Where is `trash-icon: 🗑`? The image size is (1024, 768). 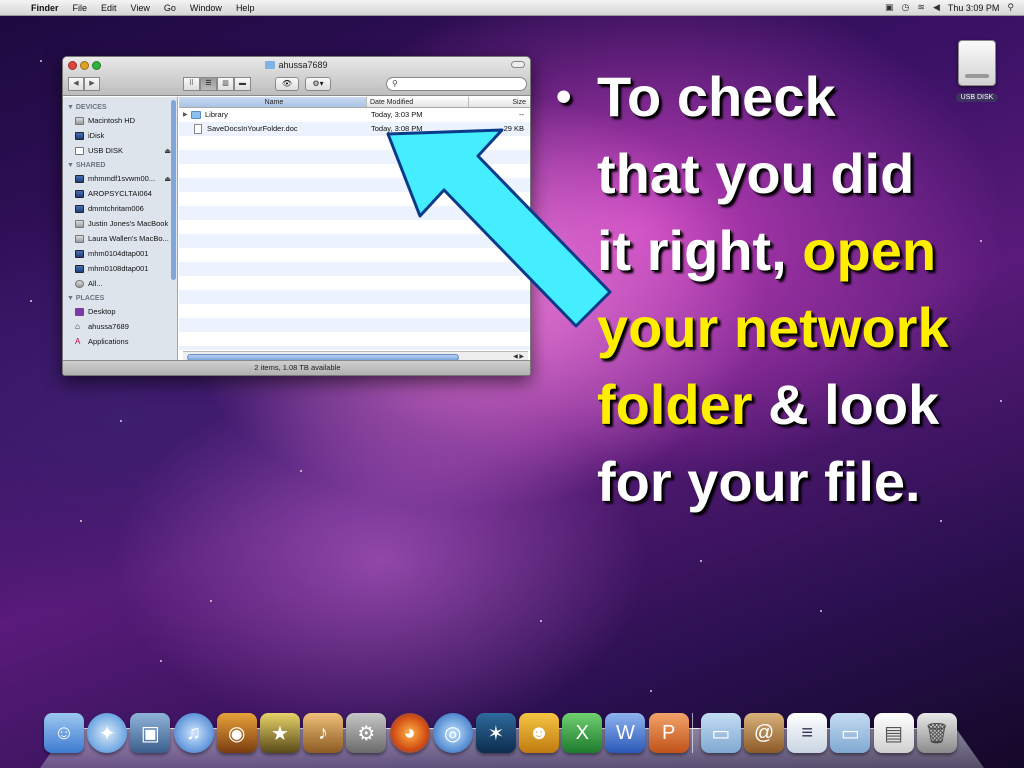
trash-icon: 🗑 is located at coordinates (936, 733).